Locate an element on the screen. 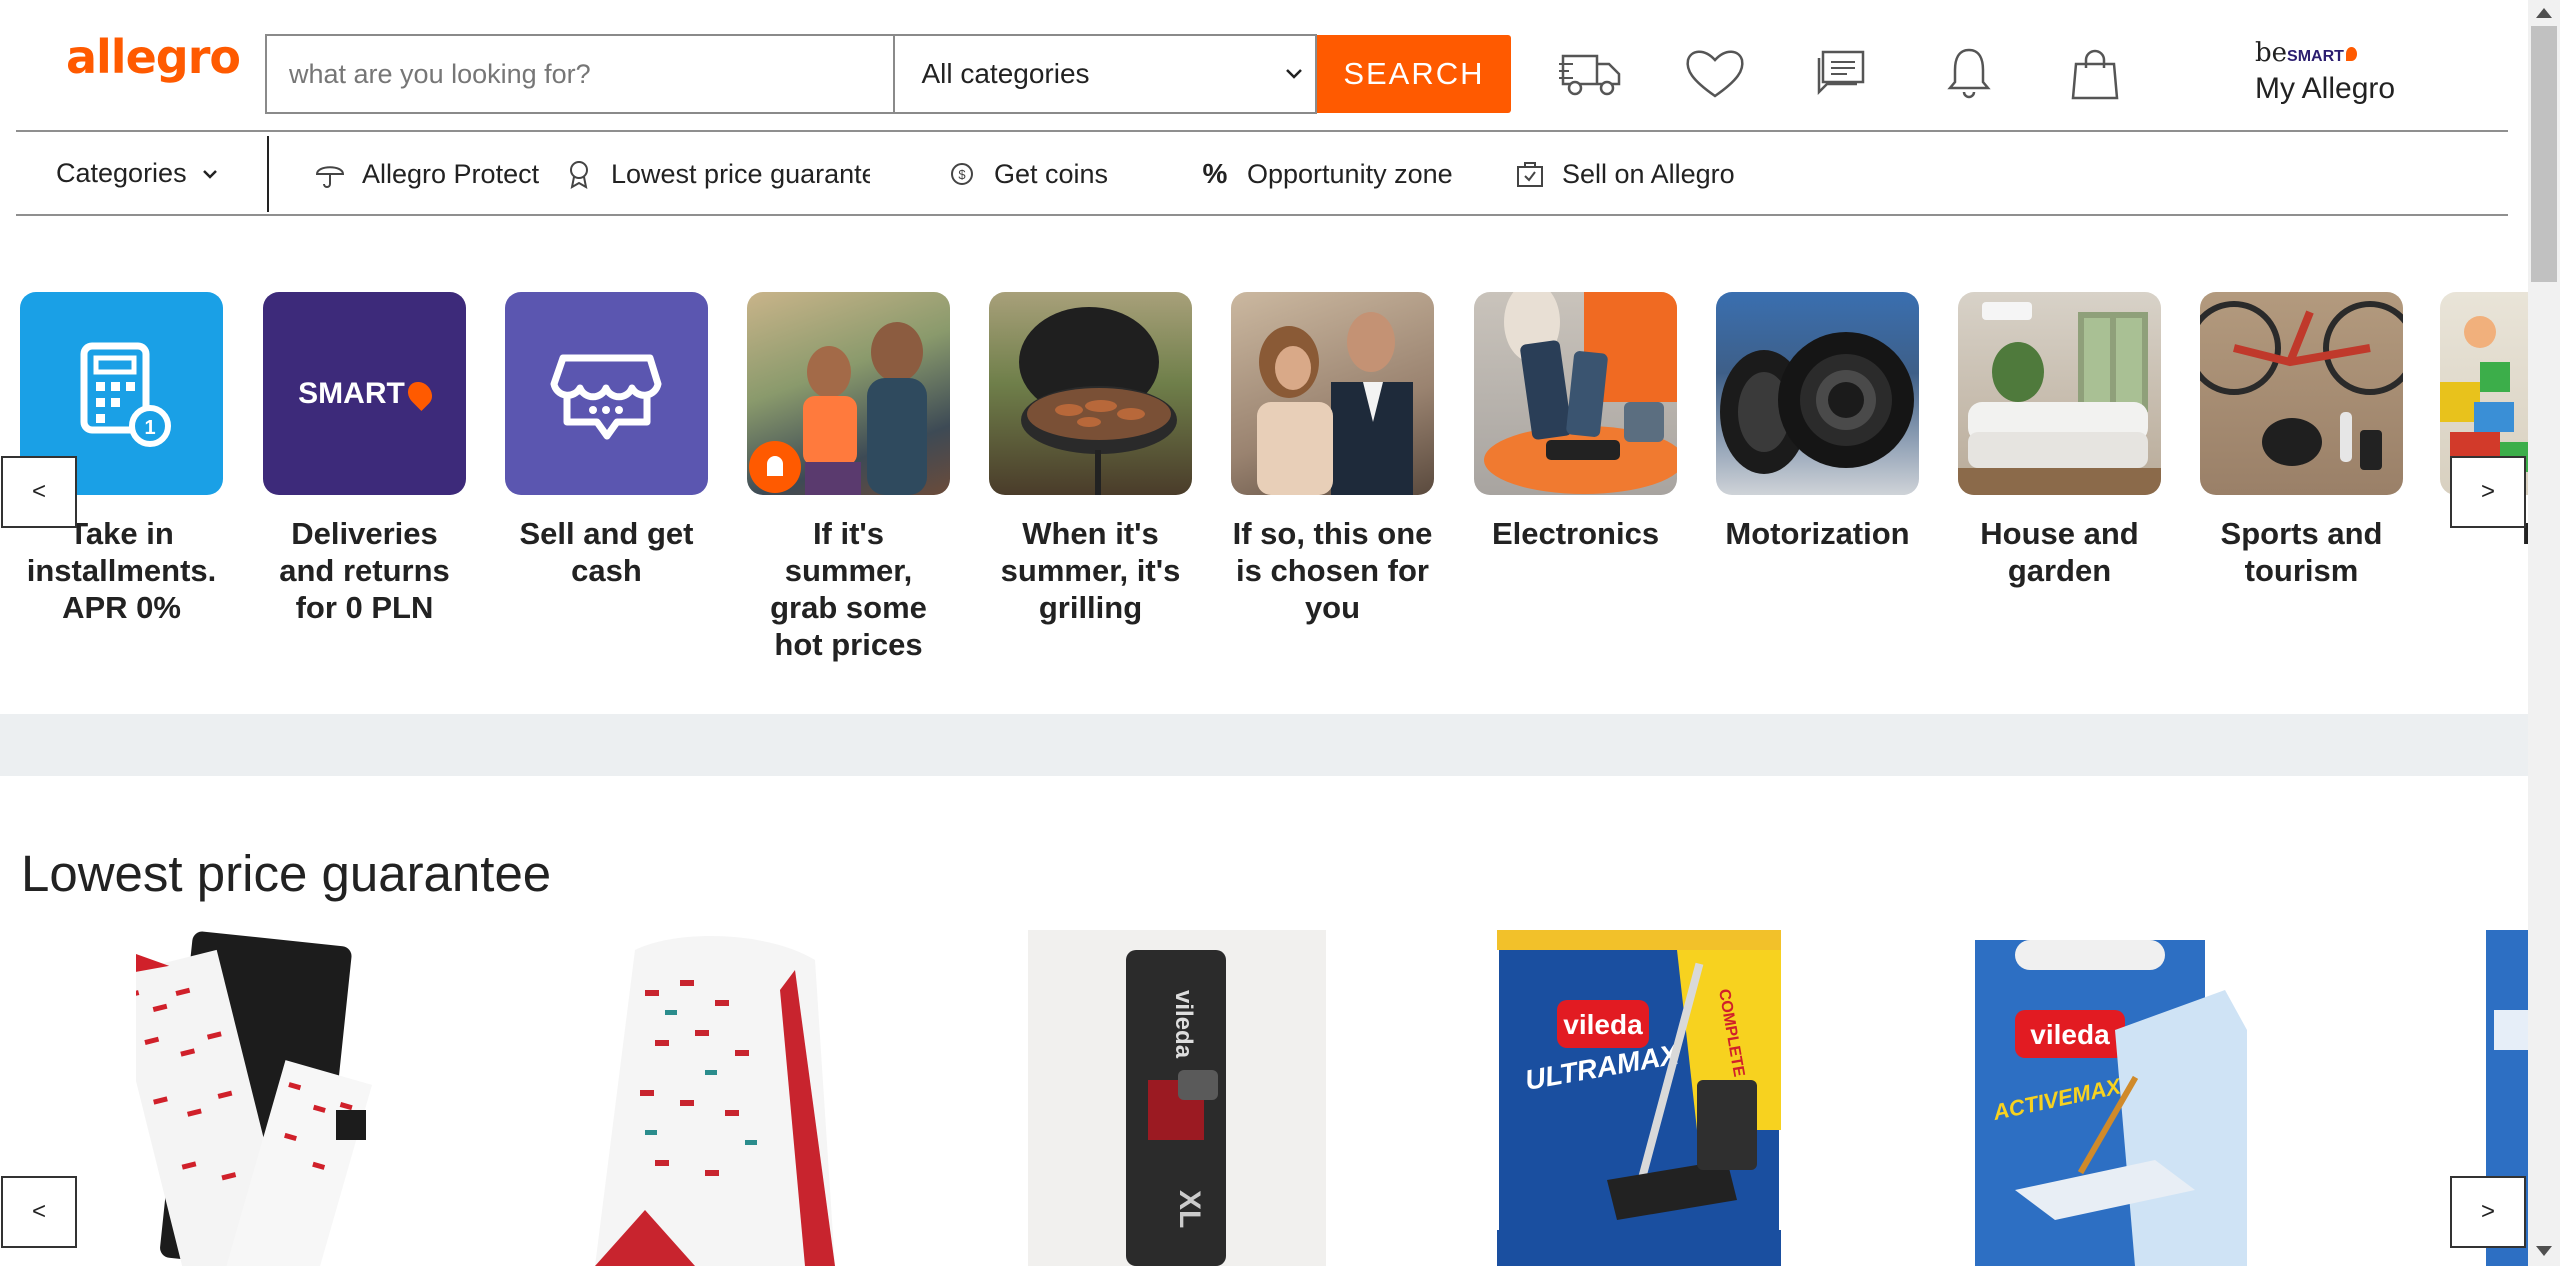 This screenshot has height=1266, width=2560. carousel-prev-button: < is located at coordinates (39, 492).